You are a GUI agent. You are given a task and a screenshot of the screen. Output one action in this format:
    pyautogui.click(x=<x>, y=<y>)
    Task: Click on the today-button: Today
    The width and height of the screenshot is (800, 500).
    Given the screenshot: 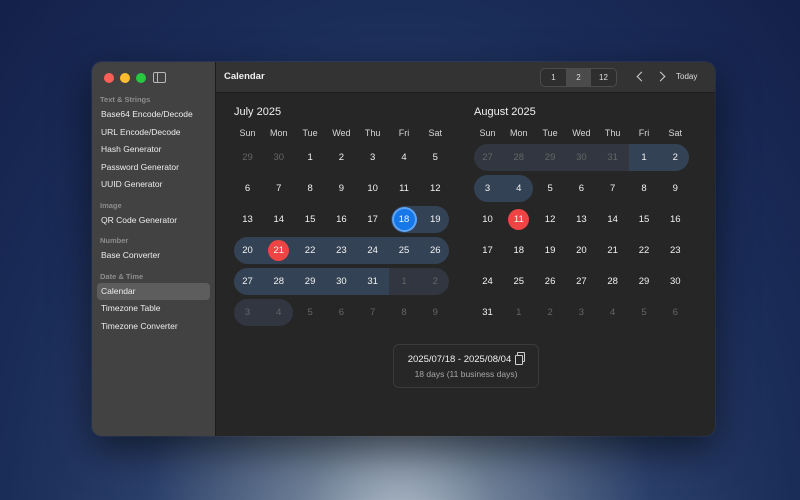 What is the action you would take?
    pyautogui.click(x=686, y=76)
    